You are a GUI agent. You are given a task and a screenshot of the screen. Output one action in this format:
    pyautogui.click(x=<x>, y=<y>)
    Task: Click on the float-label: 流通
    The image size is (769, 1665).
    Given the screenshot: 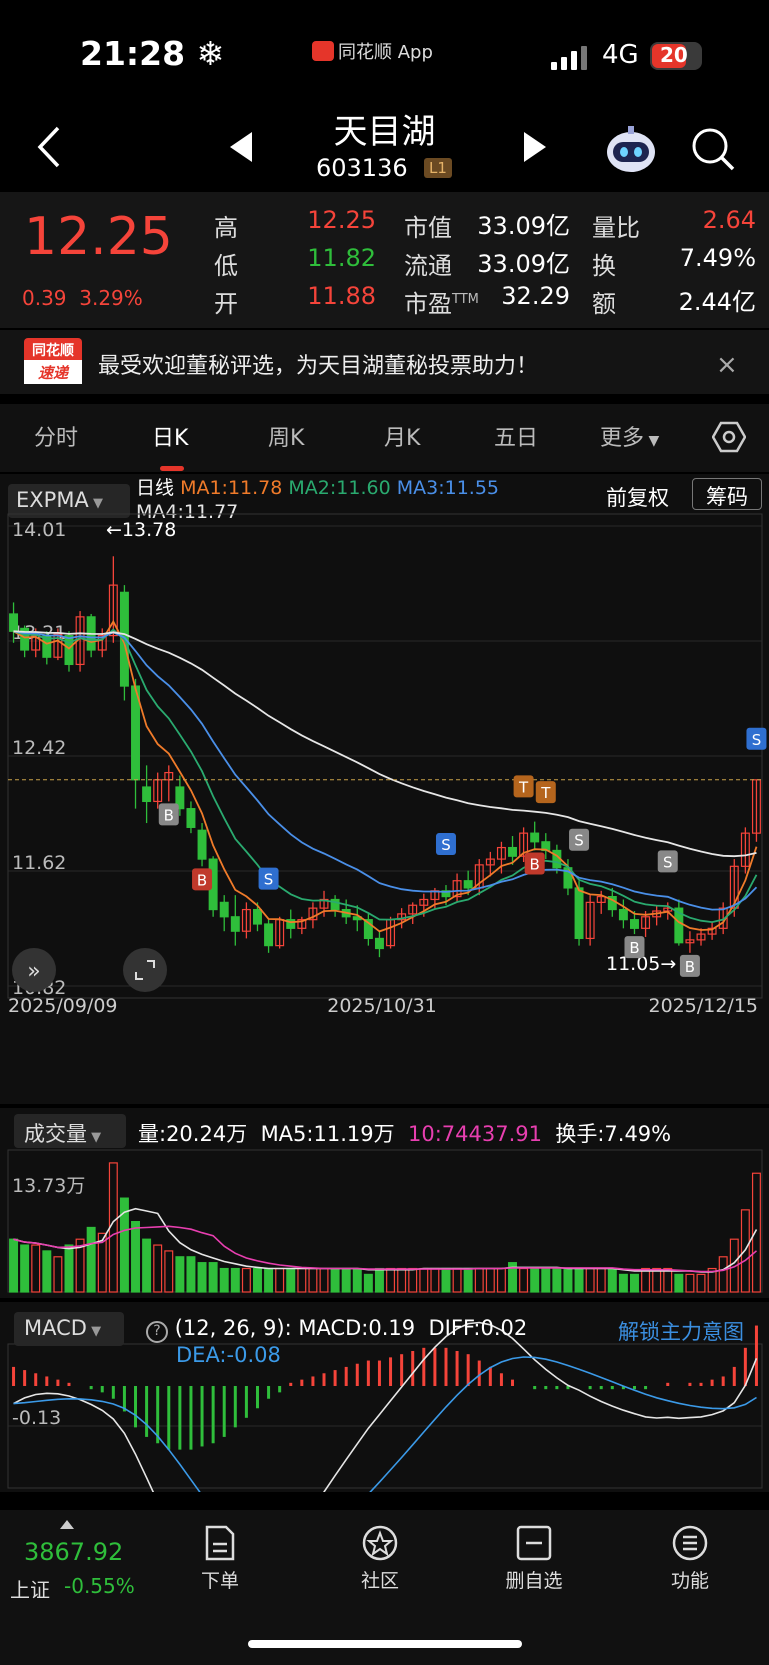 What is the action you would take?
    pyautogui.click(x=428, y=266)
    